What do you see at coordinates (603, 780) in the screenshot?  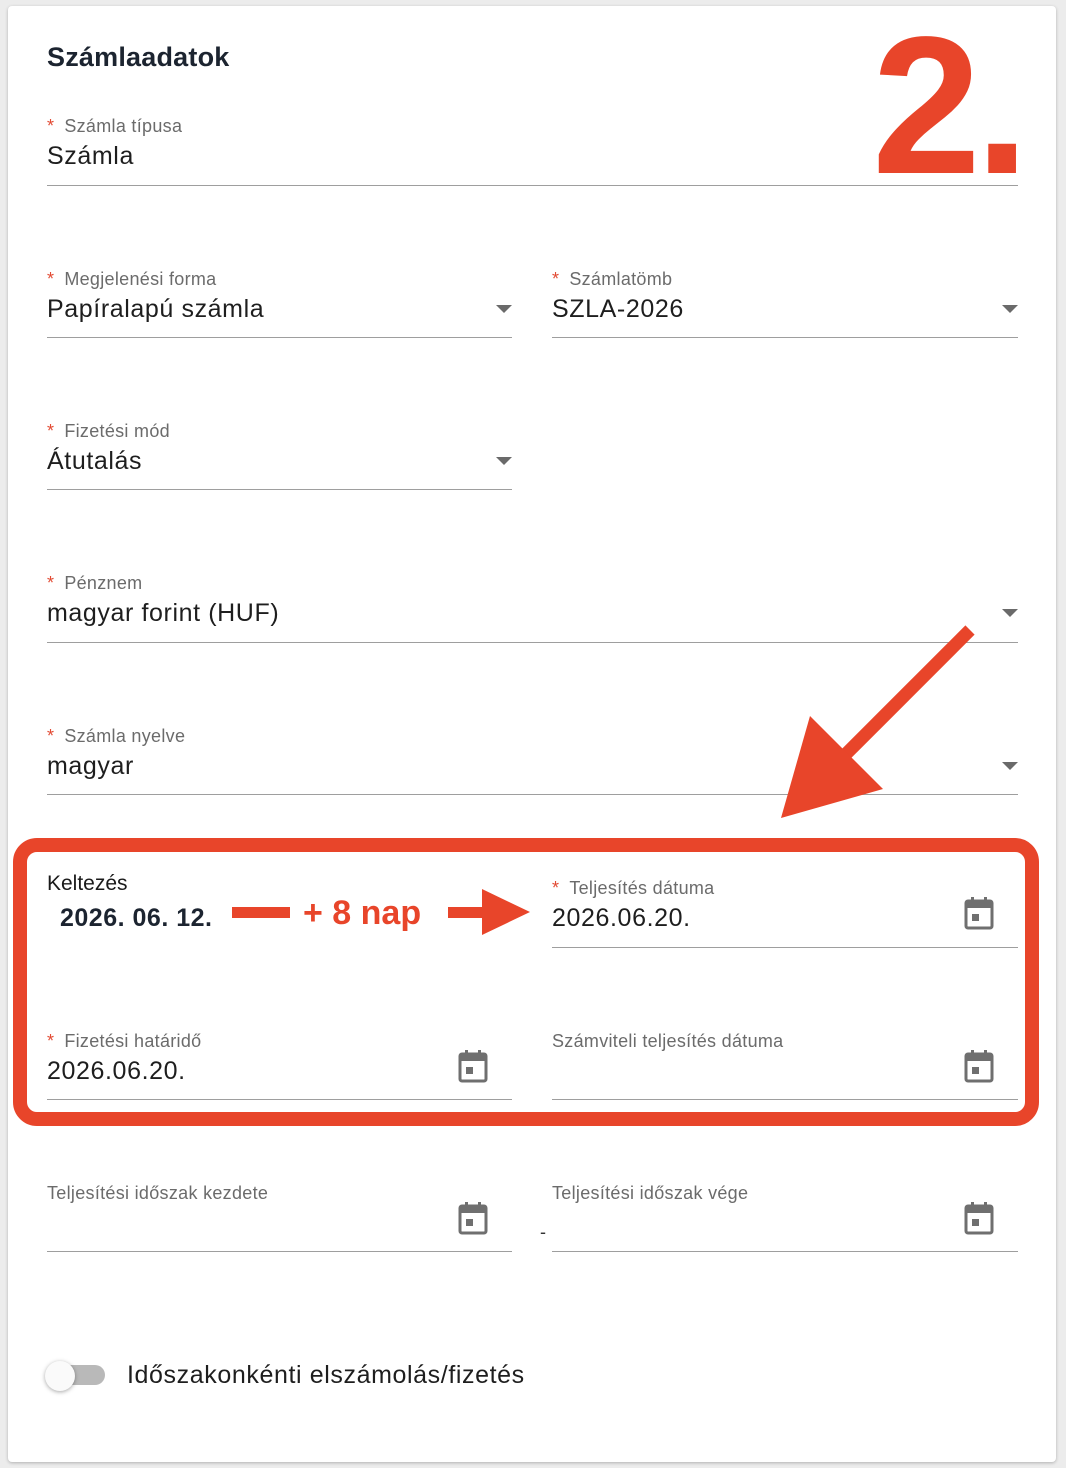 I see `annotation-arrows` at bounding box center [603, 780].